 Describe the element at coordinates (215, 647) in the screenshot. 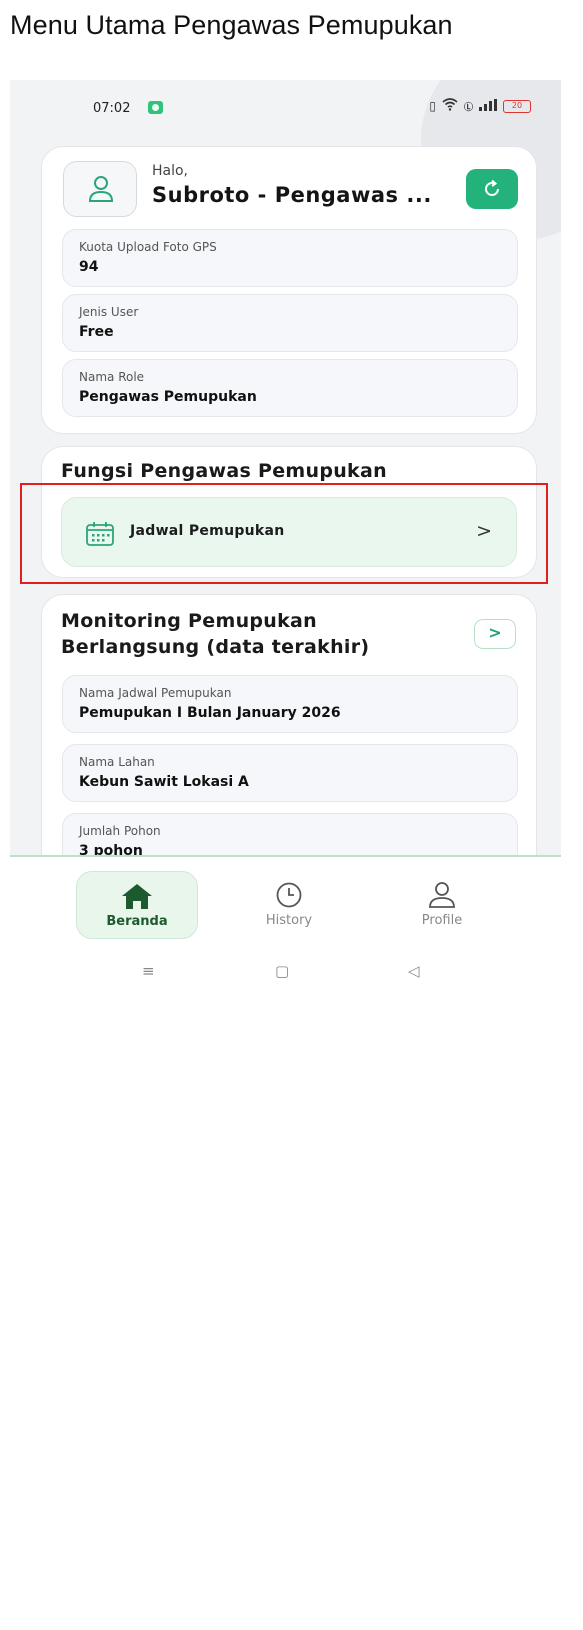

I see `monitoring-title-line2: Berlangsung (data terakhir)` at that location.